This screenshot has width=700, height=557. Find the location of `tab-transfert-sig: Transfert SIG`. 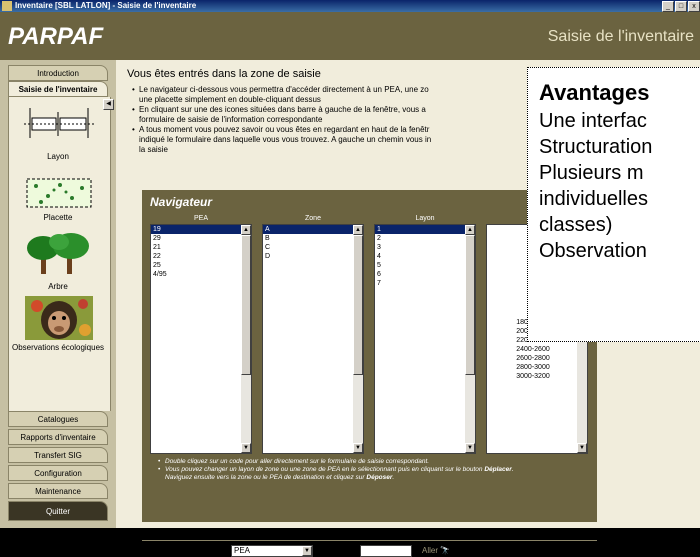

tab-transfert-sig: Transfert SIG is located at coordinates (58, 455).